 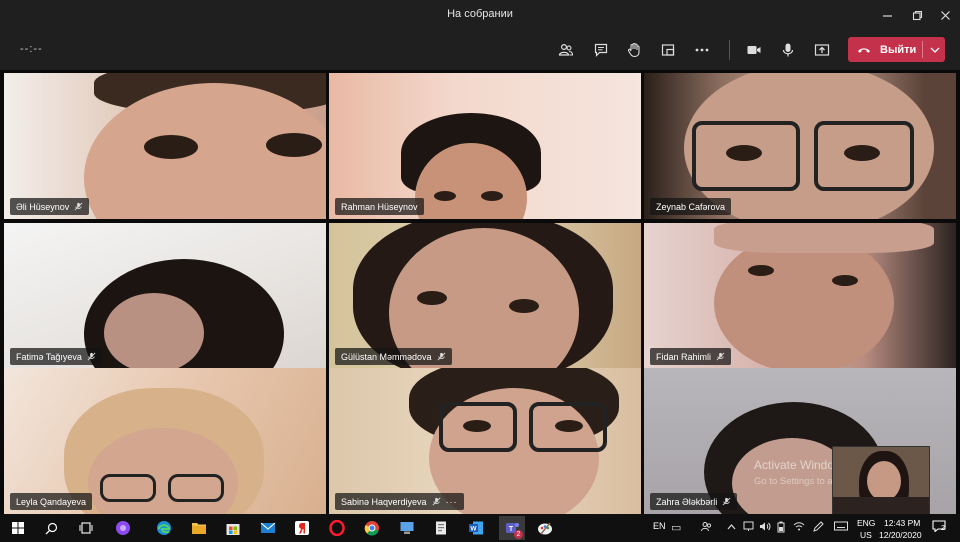 What do you see at coordinates (841, 527) in the screenshot?
I see `keyboard-icon` at bounding box center [841, 527].